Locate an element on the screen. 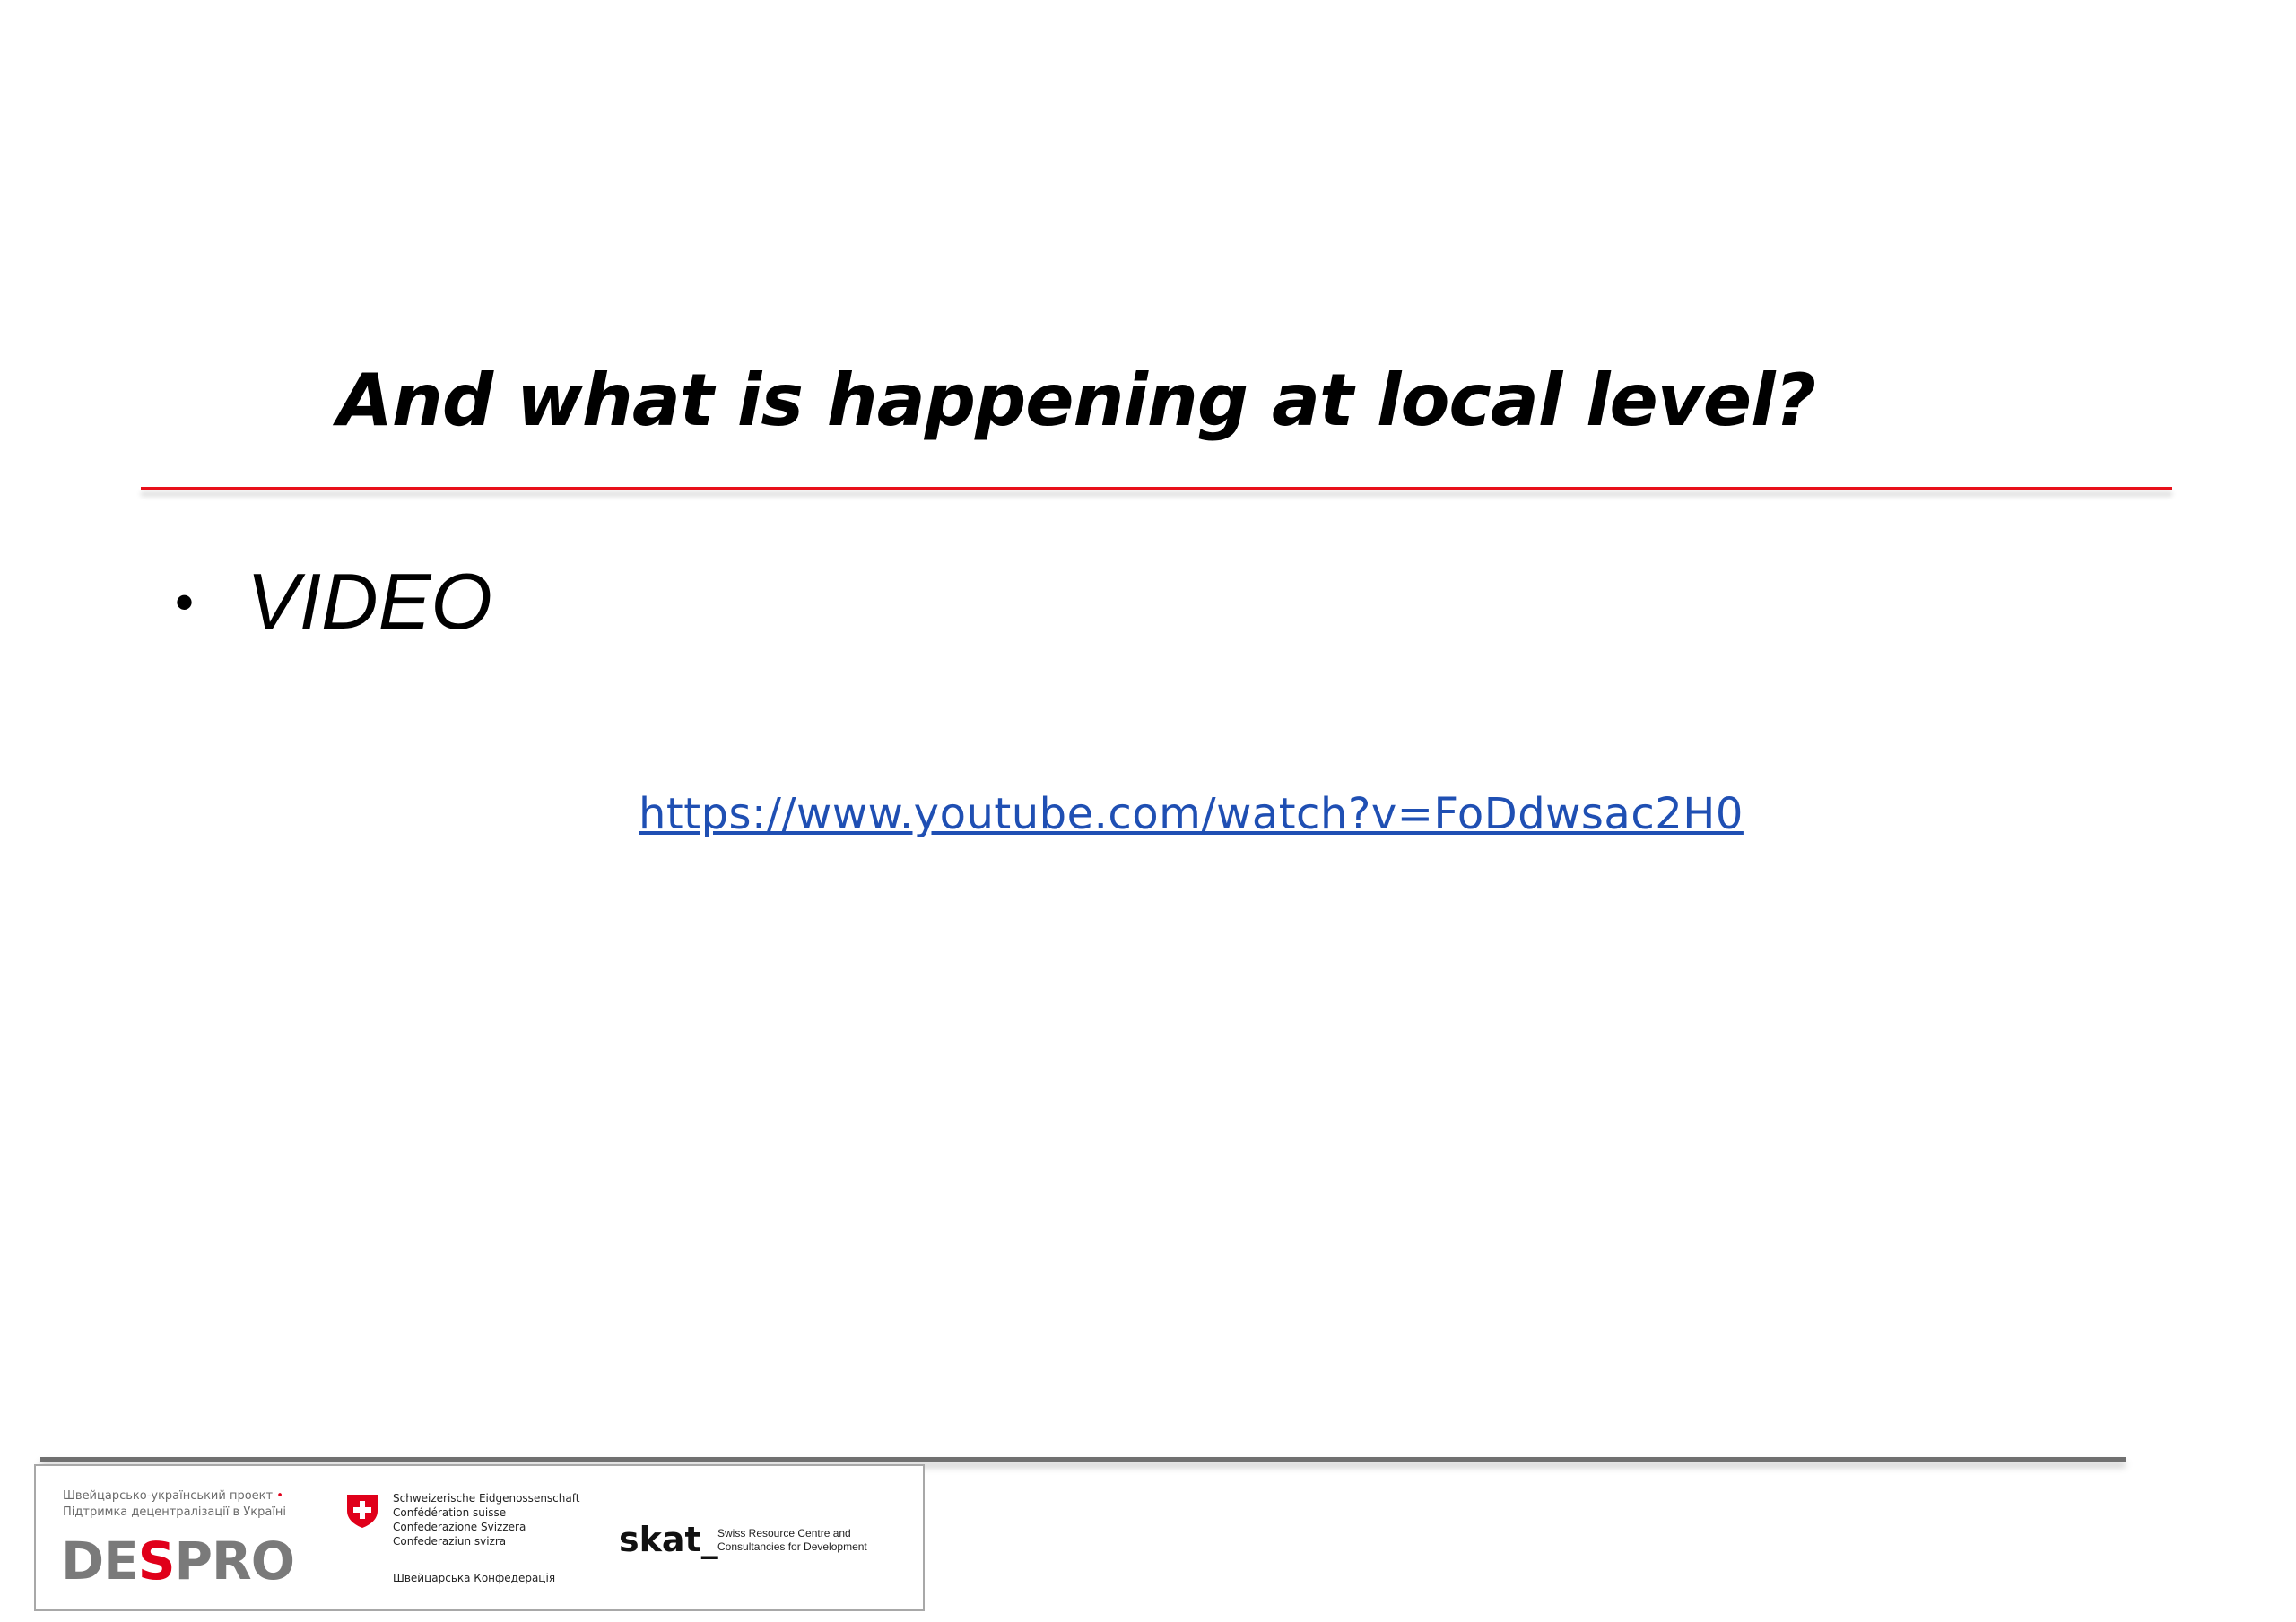 The image size is (2296, 1622). skat-logo: skat_ is located at coordinates (668, 1539).